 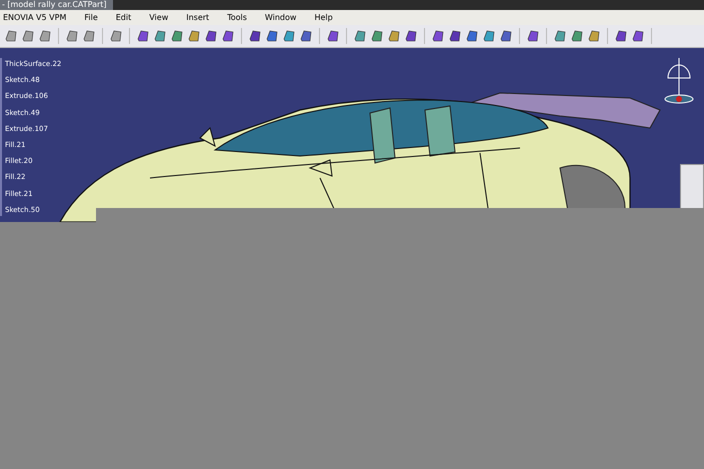 What do you see at coordinates (34, 18) in the screenshot?
I see `menu-item: ENOVIA V5 VPM` at bounding box center [34, 18].